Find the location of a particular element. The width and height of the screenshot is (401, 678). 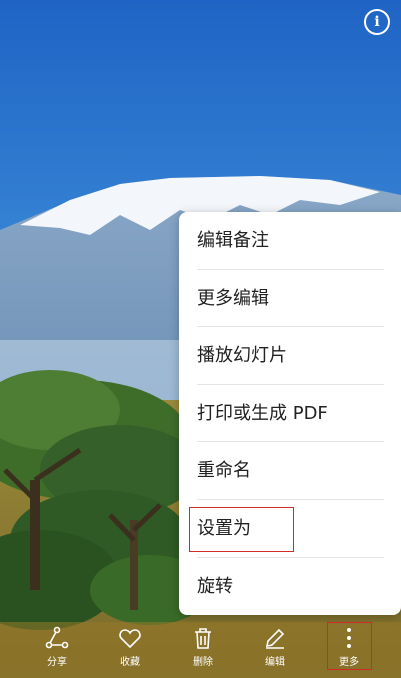

share-button: 分享 is located at coordinates (57, 650).